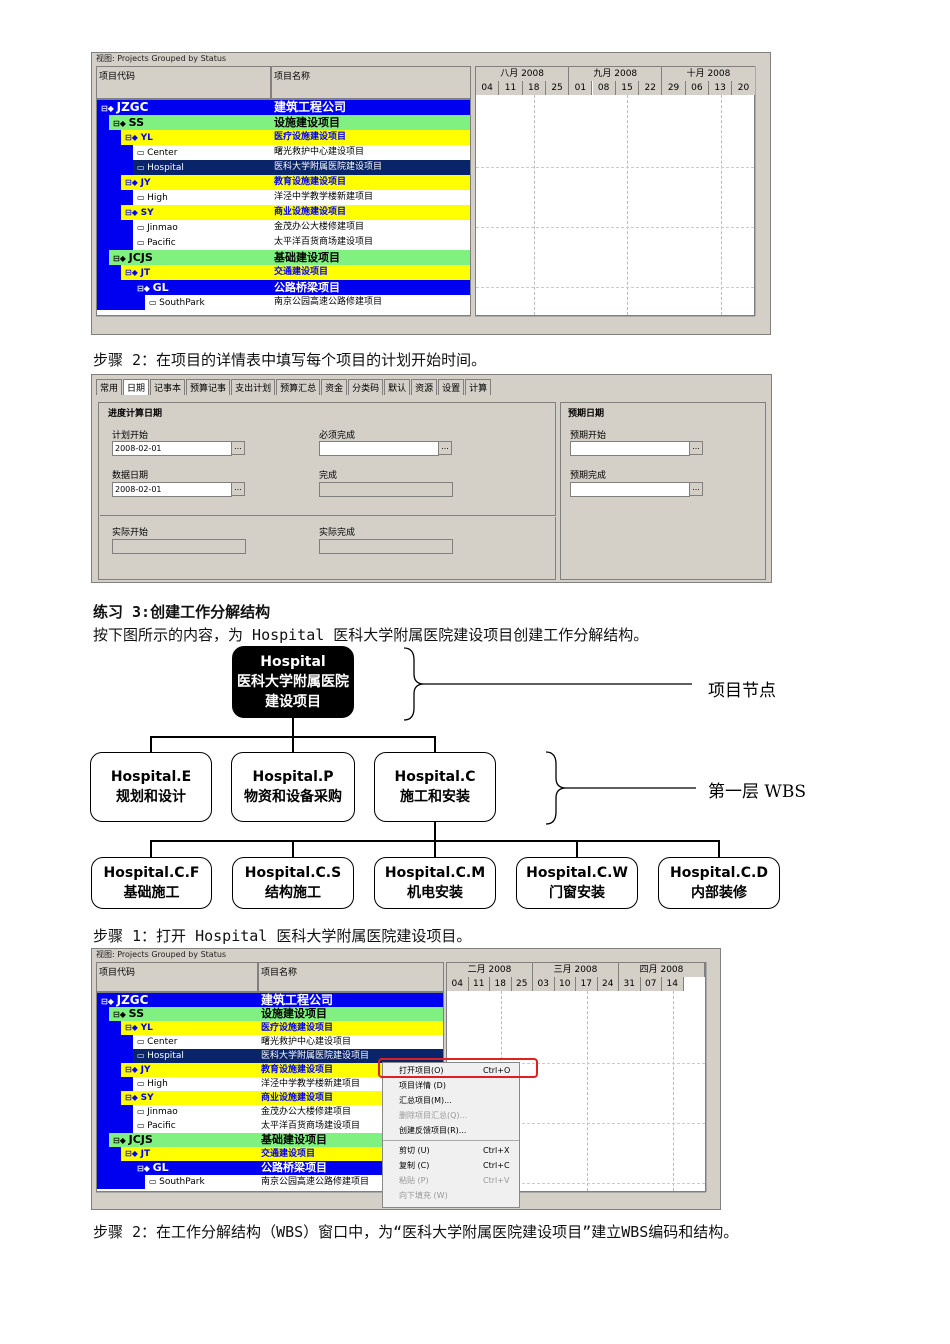 The width and height of the screenshot is (950, 1344). I want to click on timeline-day-header: 15, so click(627, 88).